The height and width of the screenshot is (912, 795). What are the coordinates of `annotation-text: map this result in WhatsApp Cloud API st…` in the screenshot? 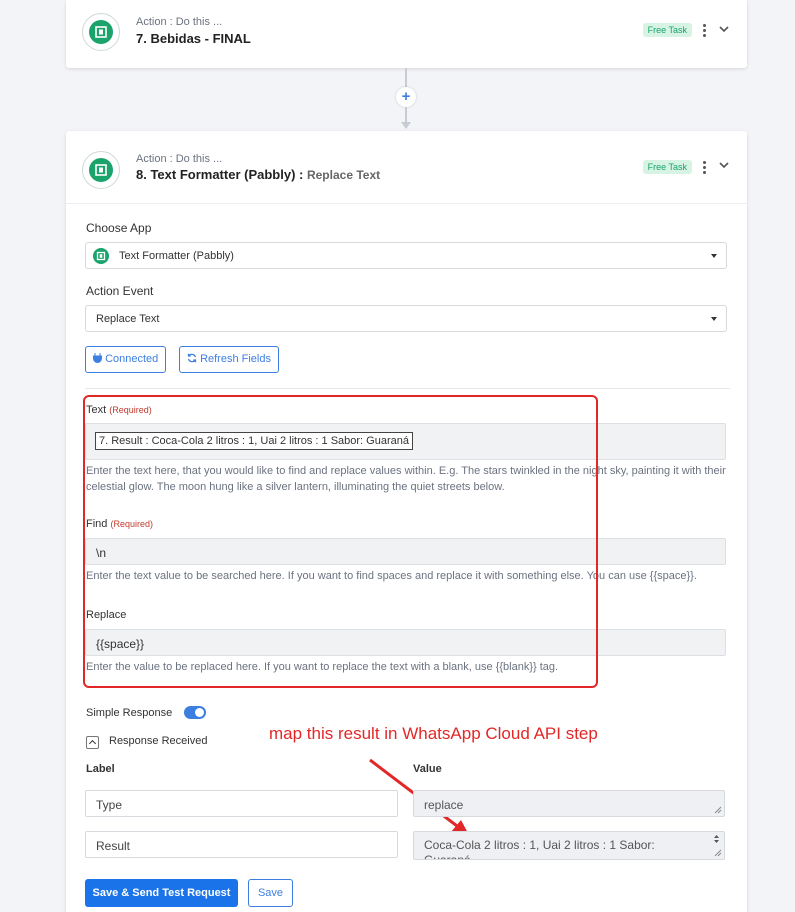 It's located at (433, 733).